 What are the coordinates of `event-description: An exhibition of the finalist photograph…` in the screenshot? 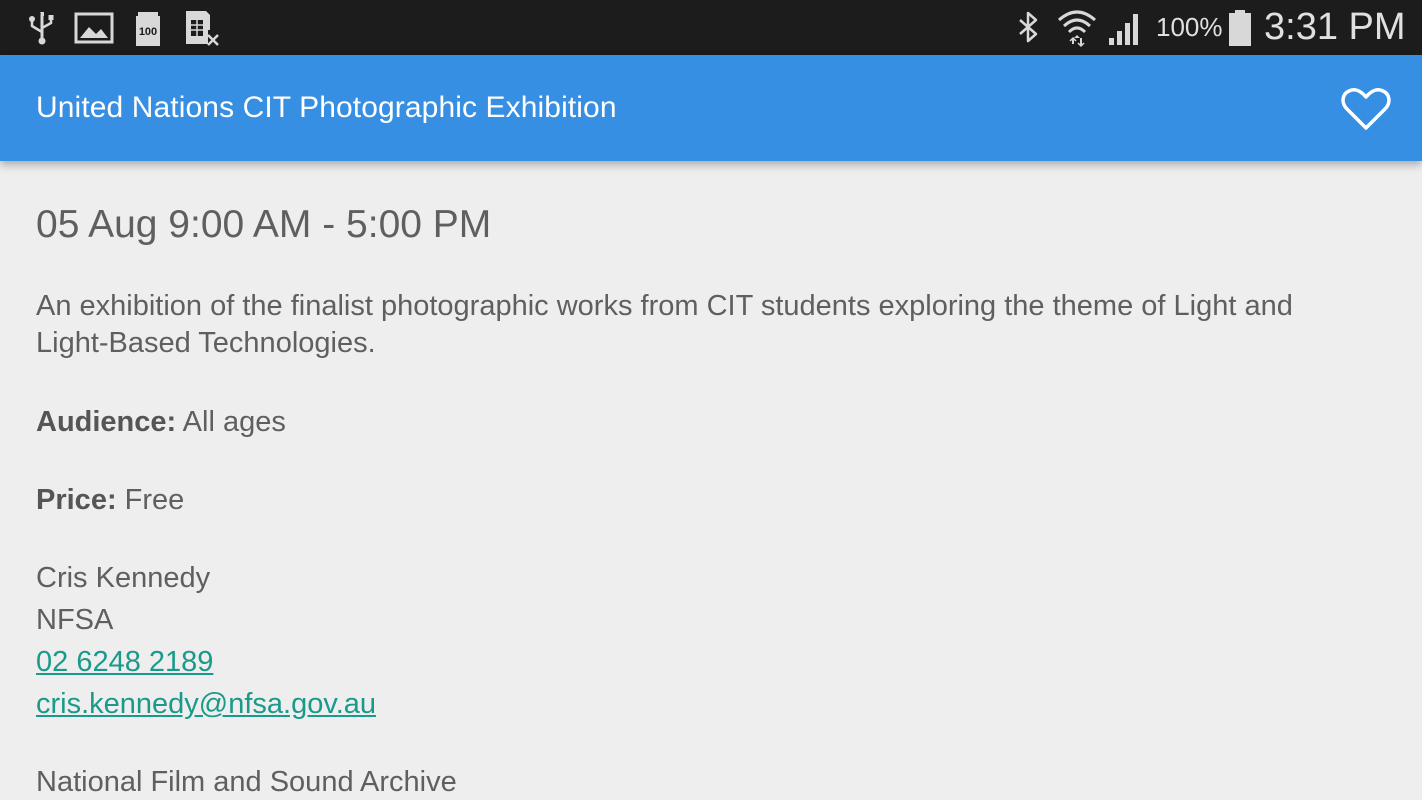 It's located at (664, 324).